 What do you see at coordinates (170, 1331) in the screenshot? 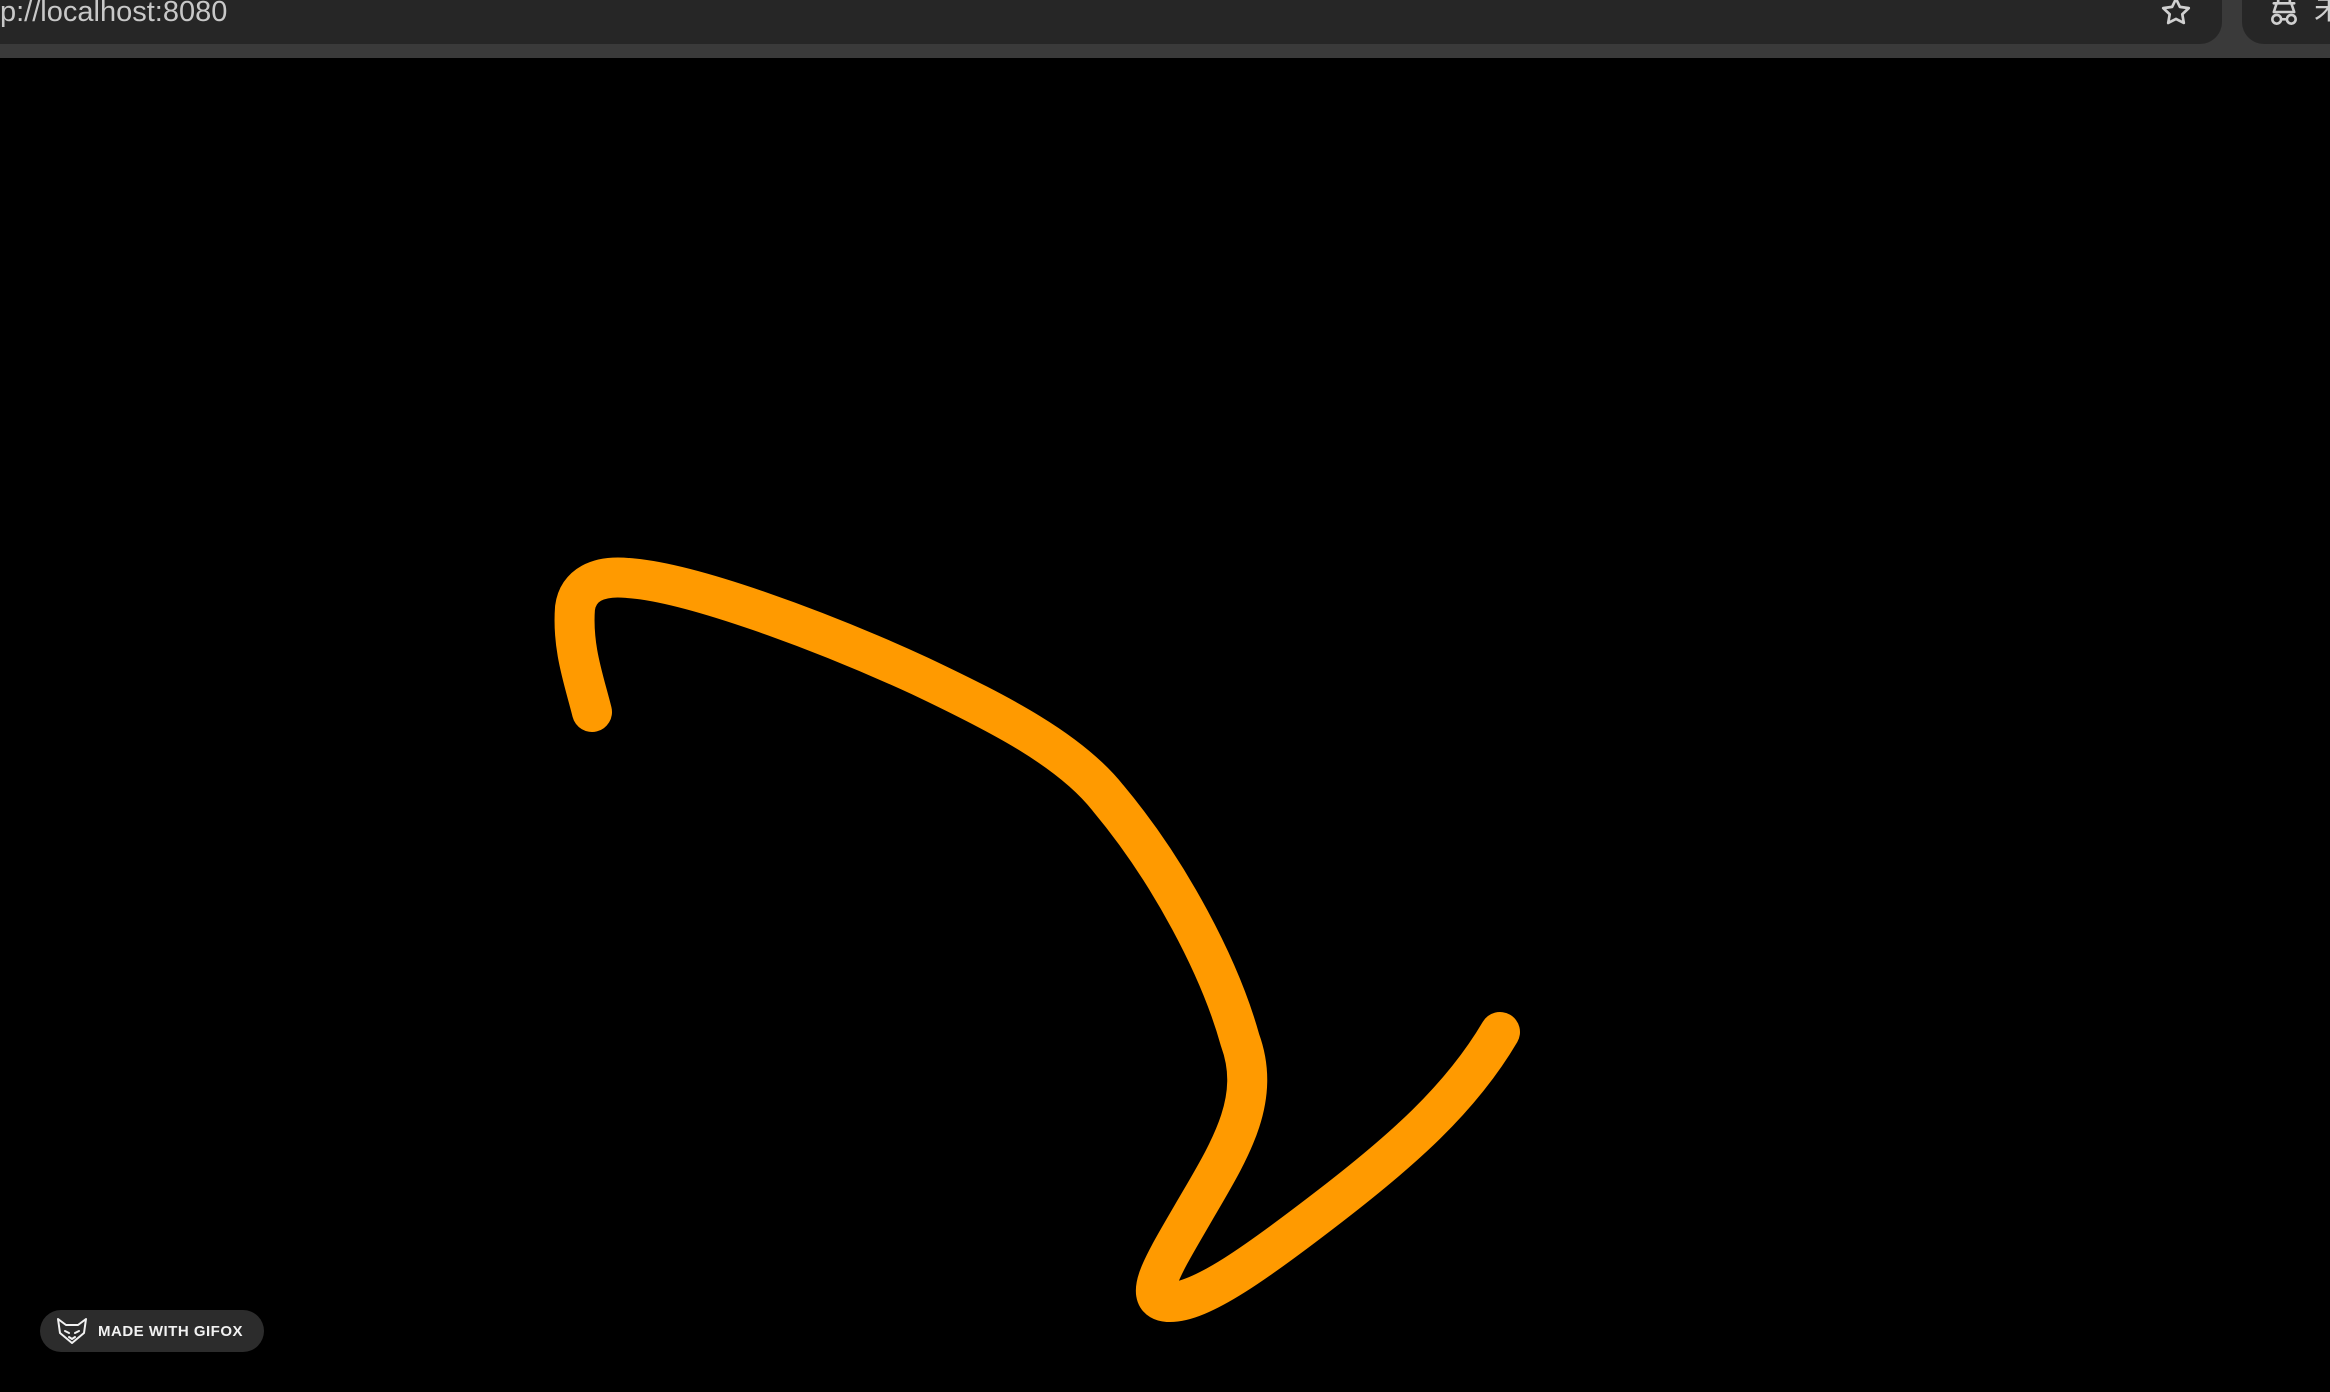
I see `gifox-label: MADE WITH GIFOX` at bounding box center [170, 1331].